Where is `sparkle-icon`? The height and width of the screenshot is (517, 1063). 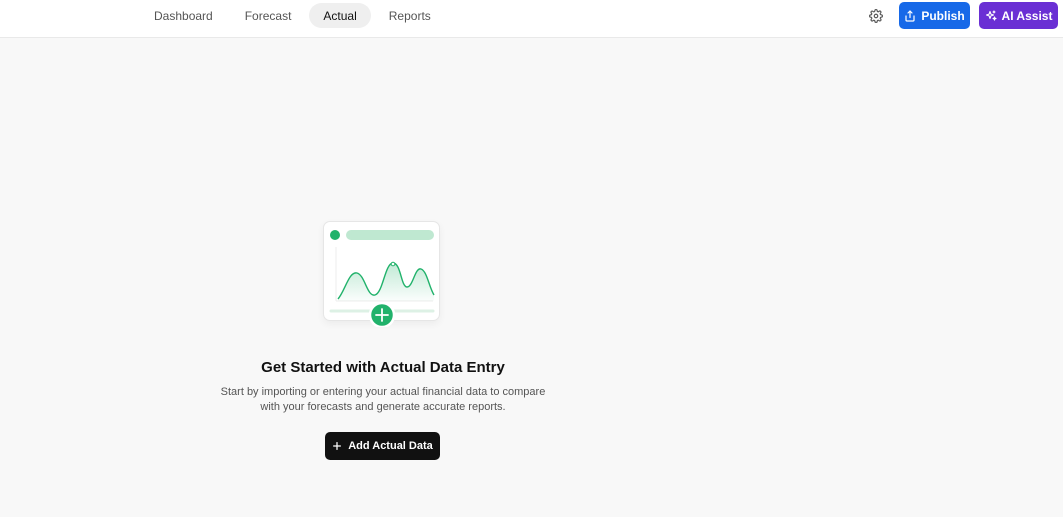 sparkle-icon is located at coordinates (991, 15).